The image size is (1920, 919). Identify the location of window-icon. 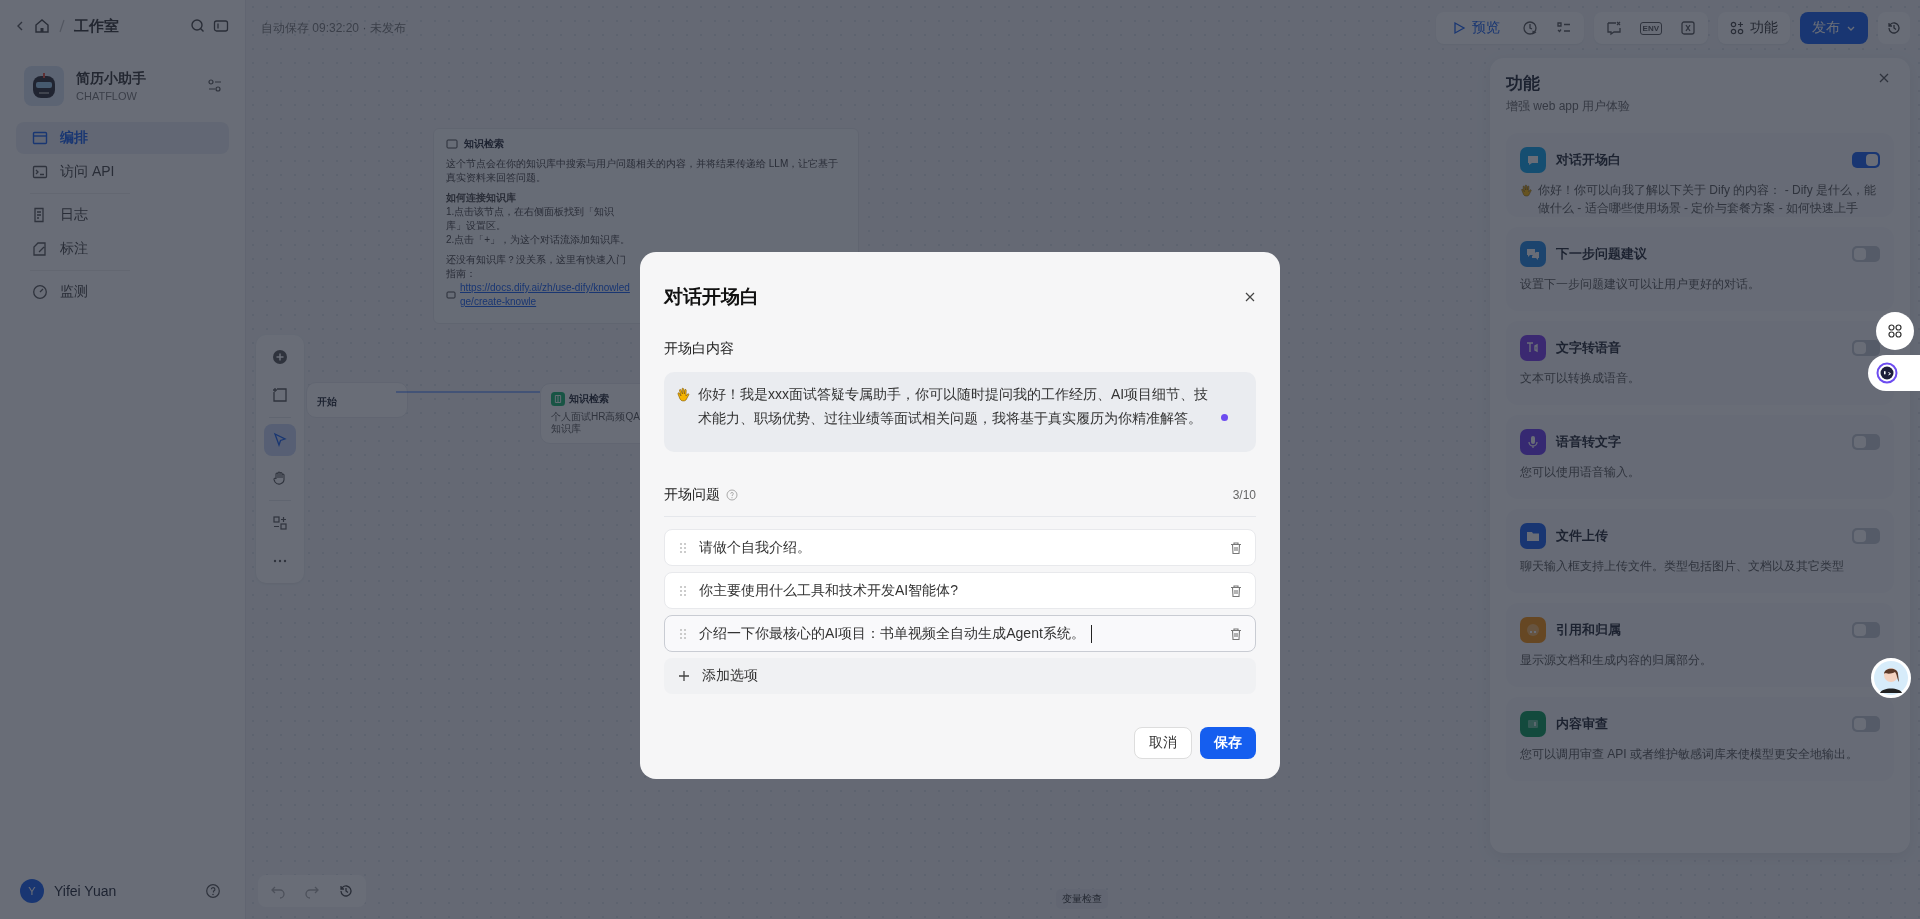
(40, 138).